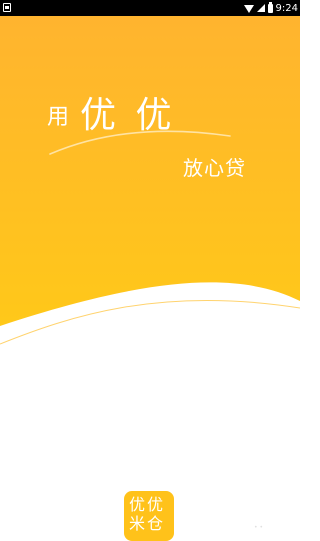 This screenshot has height=541, width=320. I want to click on splash-brand: 优 优, so click(127, 115).